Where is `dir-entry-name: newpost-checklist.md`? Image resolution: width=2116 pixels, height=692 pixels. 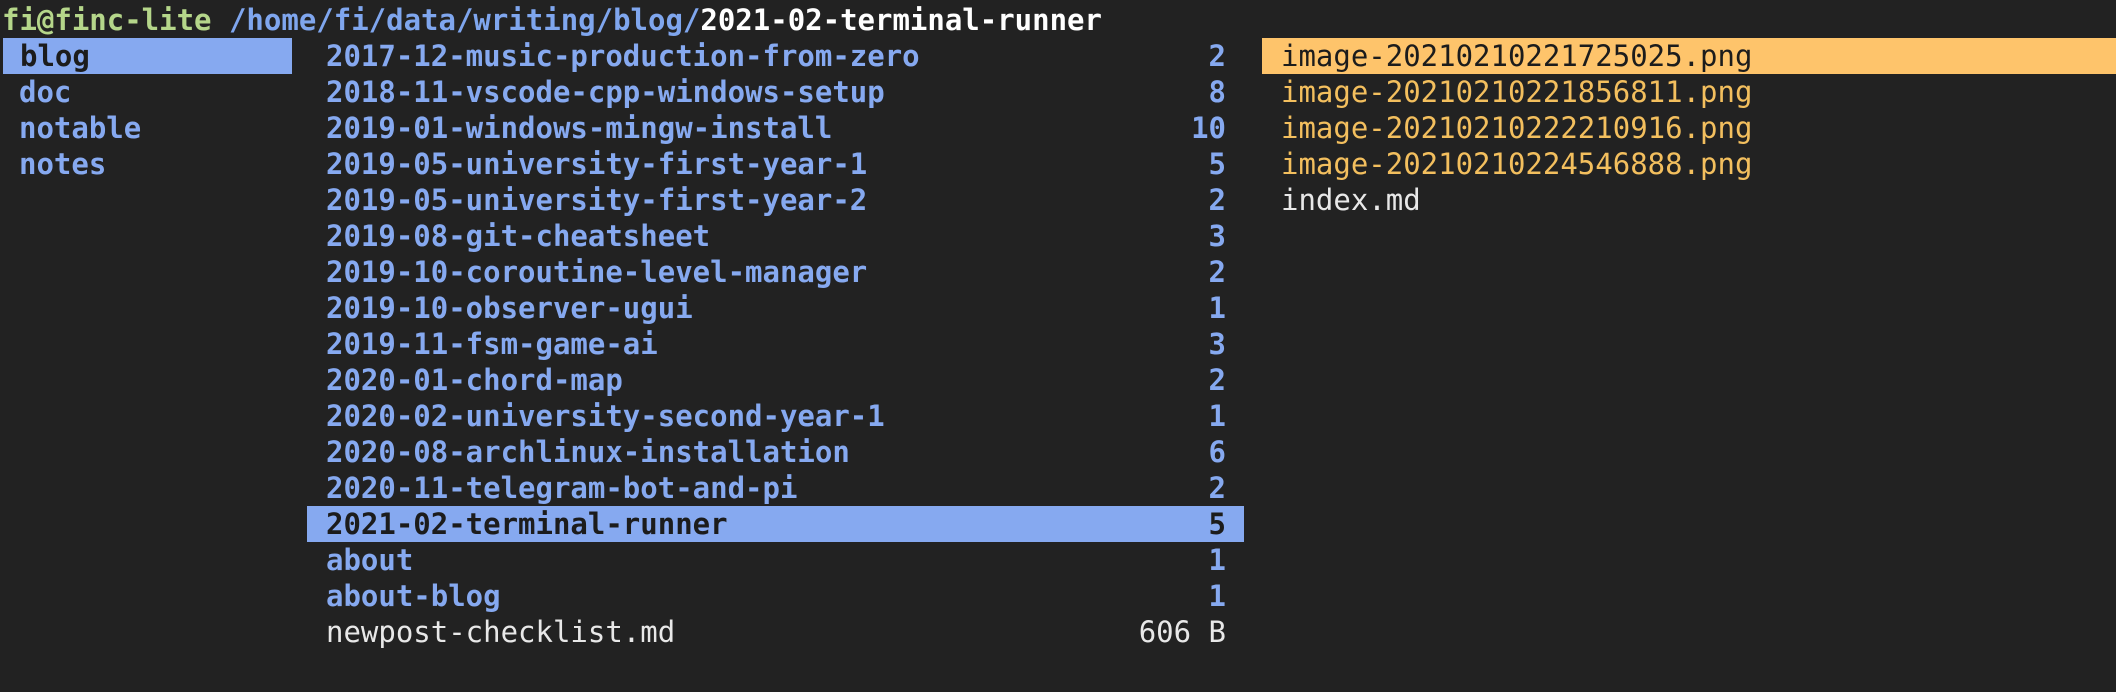
dir-entry-name: newpost-checklist.md is located at coordinates (501, 632).